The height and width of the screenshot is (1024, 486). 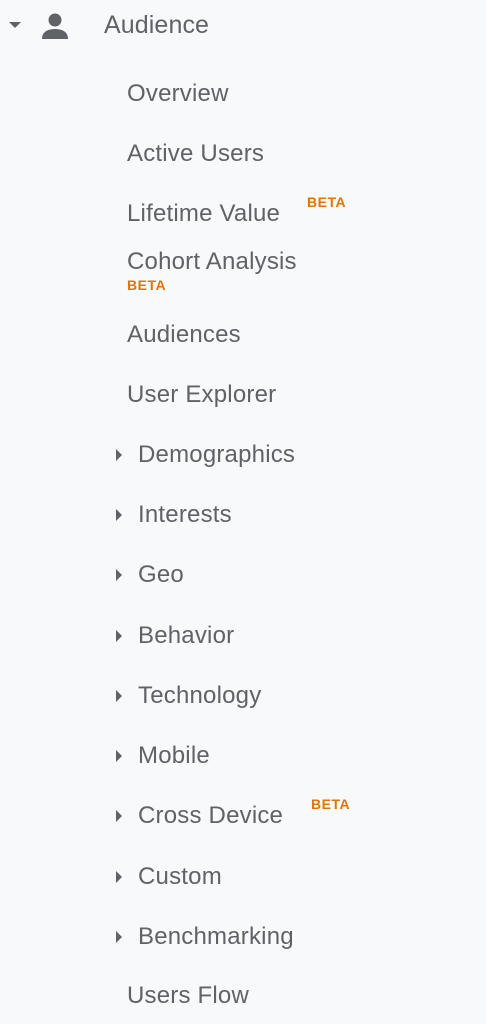 I want to click on person-icon, so click(x=55, y=26).